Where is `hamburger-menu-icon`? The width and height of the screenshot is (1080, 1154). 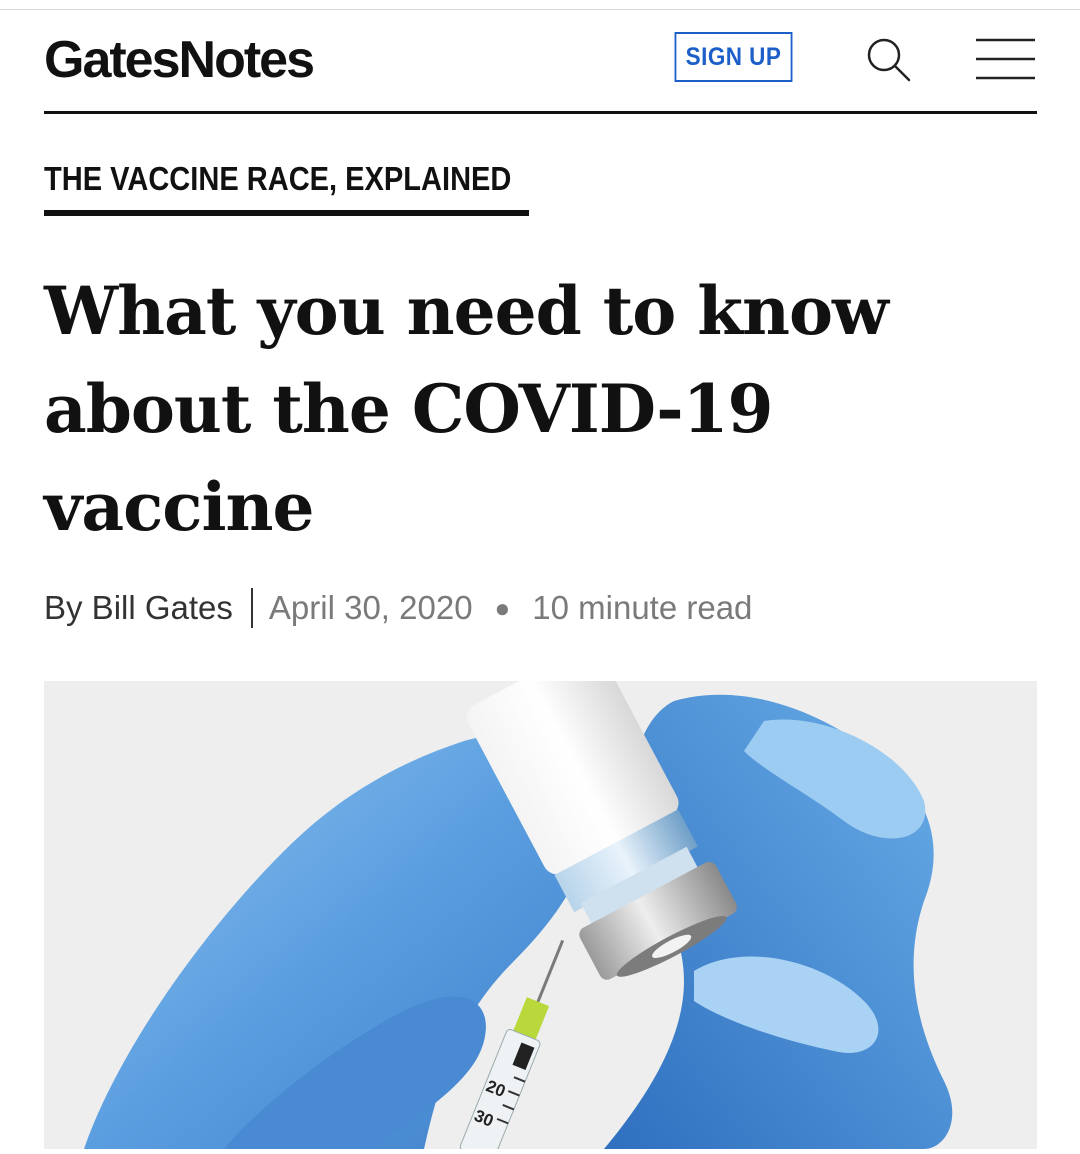 hamburger-menu-icon is located at coordinates (1005, 59).